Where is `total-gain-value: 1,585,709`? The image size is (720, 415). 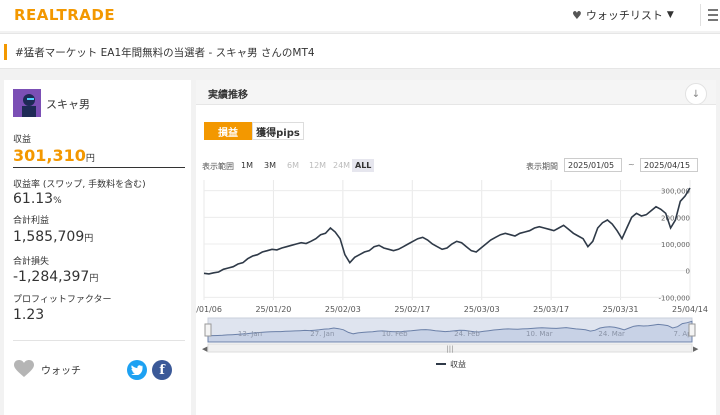 total-gain-value: 1,585,709 is located at coordinates (49, 237).